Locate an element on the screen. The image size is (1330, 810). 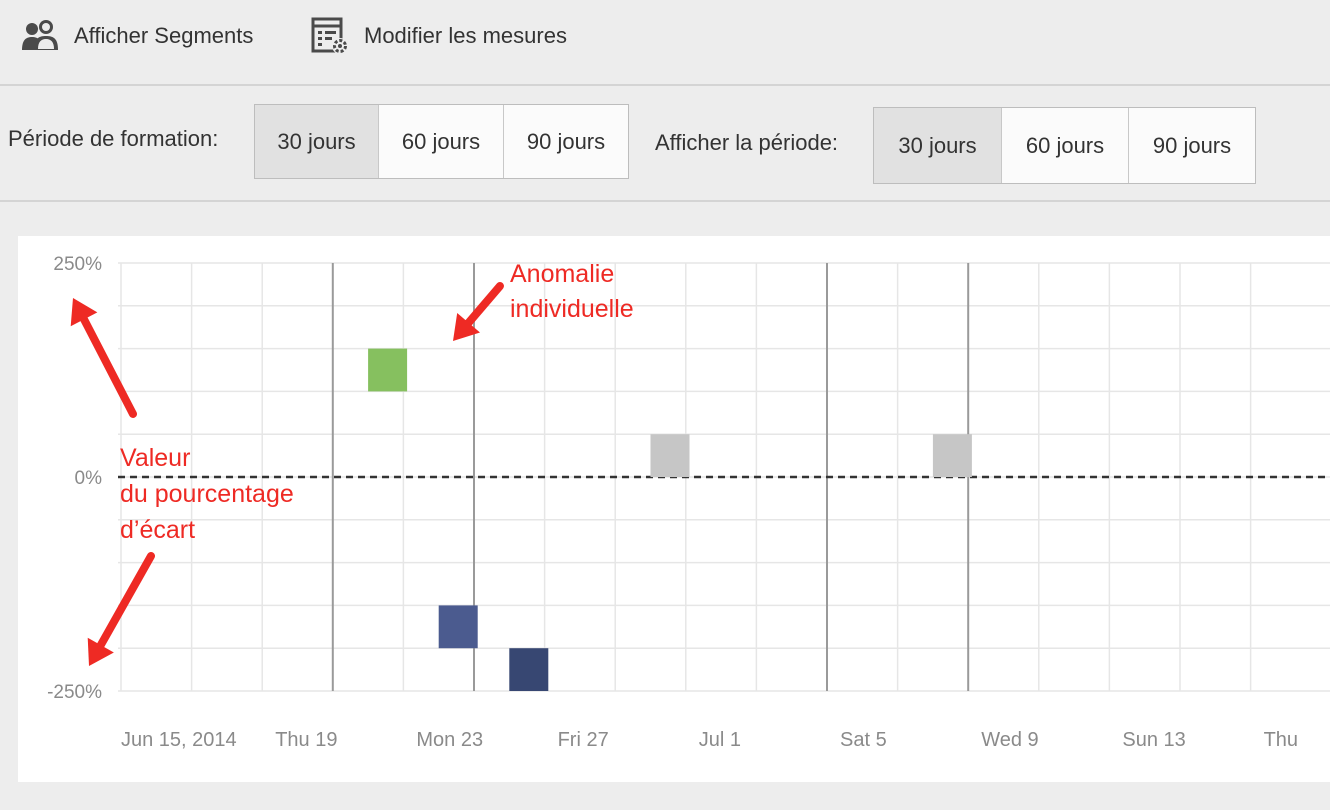
x-tick-label: Jul 1 is located at coordinates (720, 740).